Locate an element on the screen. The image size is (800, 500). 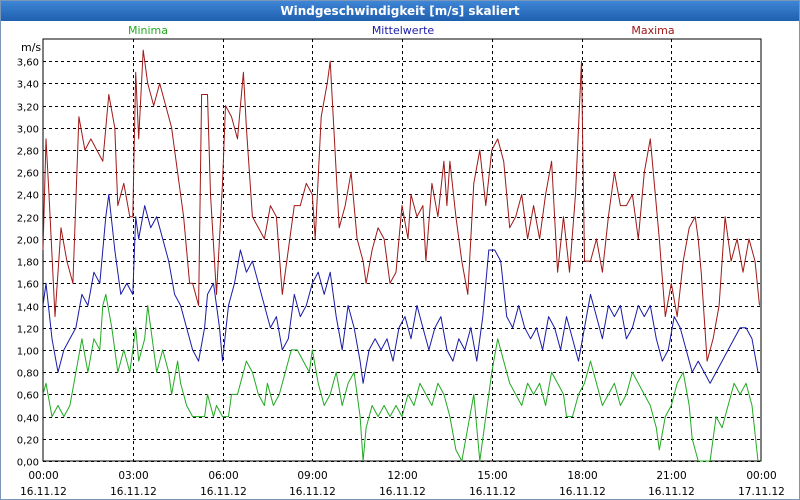
y-tick-label: 0,80 is located at coordinates (28, 374).